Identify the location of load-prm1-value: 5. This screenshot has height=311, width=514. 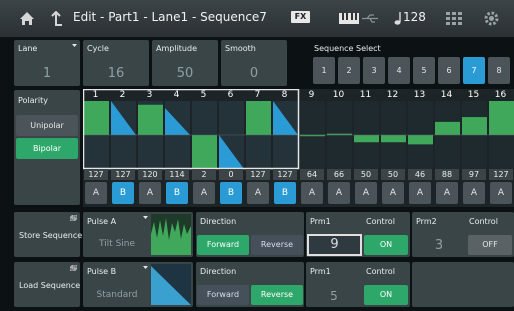
(334, 296).